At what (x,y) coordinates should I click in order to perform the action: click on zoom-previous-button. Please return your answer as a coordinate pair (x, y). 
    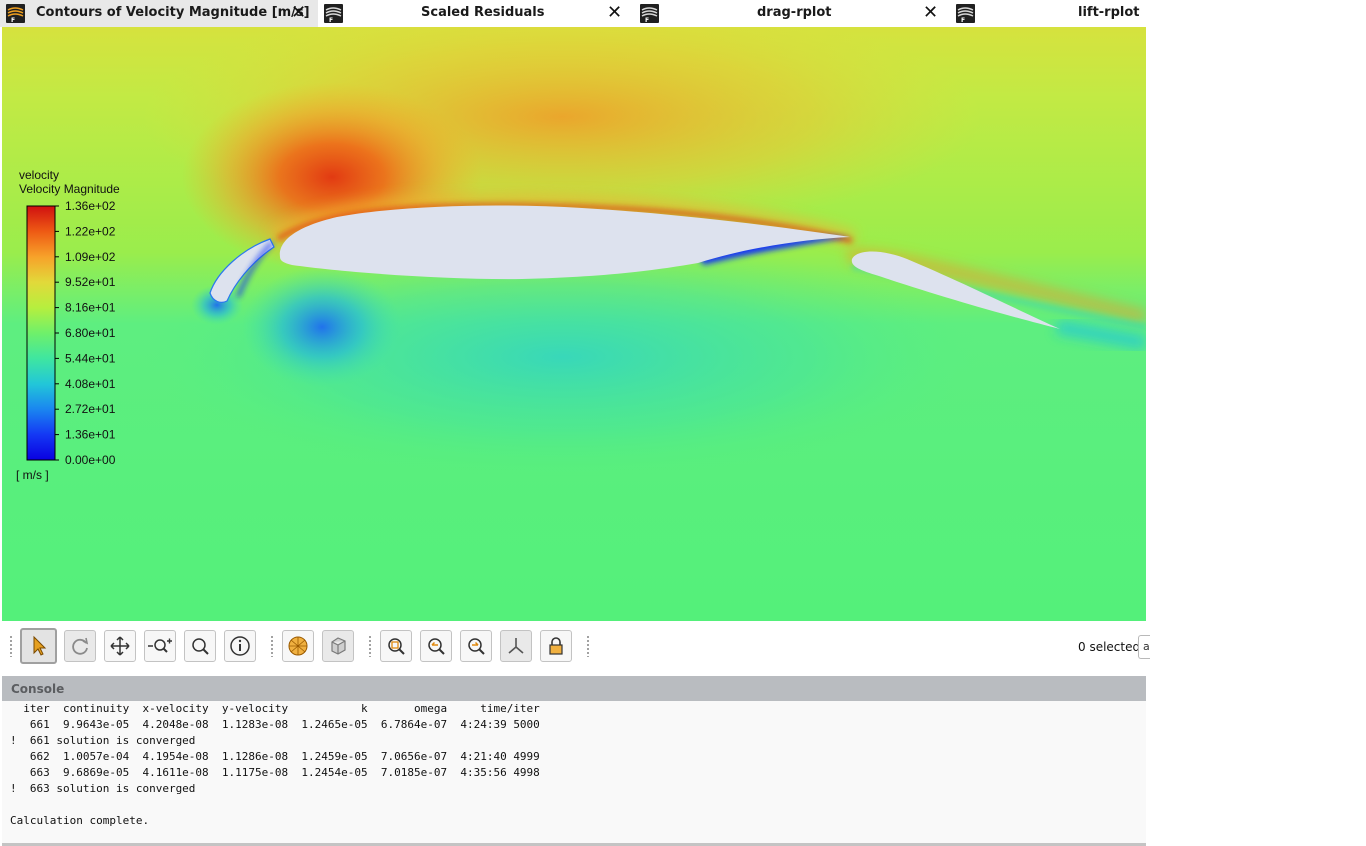
    Looking at the image, I should click on (436, 646).